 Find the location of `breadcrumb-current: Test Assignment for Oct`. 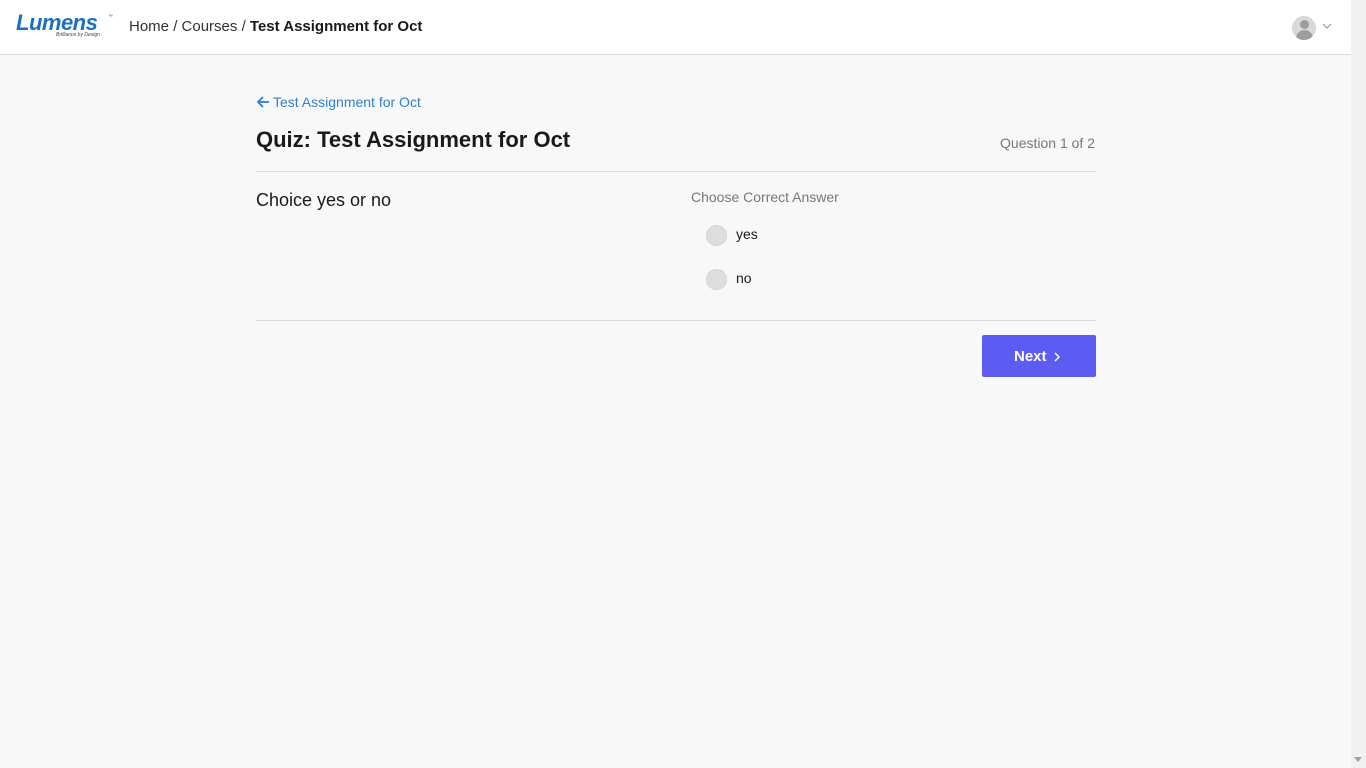

breadcrumb-current: Test Assignment for Oct is located at coordinates (336, 26).